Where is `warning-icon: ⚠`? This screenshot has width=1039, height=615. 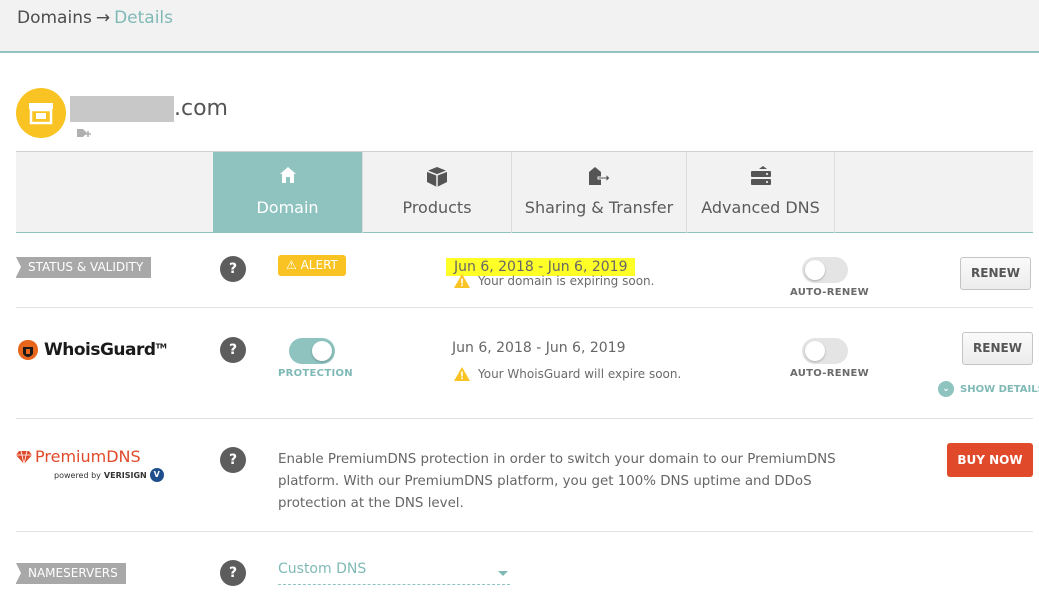 warning-icon: ⚠ is located at coordinates (291, 265).